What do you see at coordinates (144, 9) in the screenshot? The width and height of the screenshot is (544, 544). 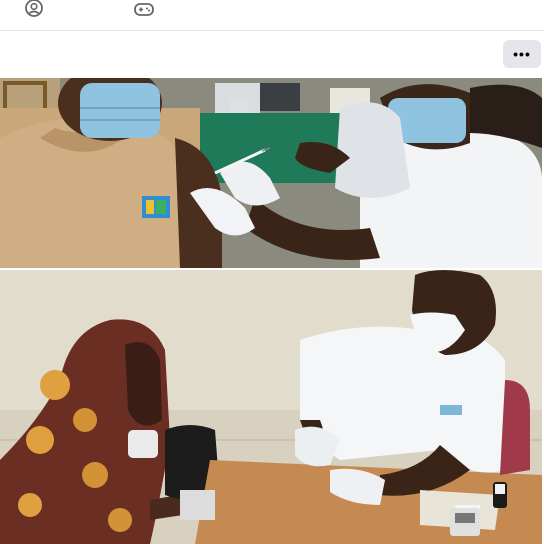 I see `gaming-controller-icon` at bounding box center [144, 9].